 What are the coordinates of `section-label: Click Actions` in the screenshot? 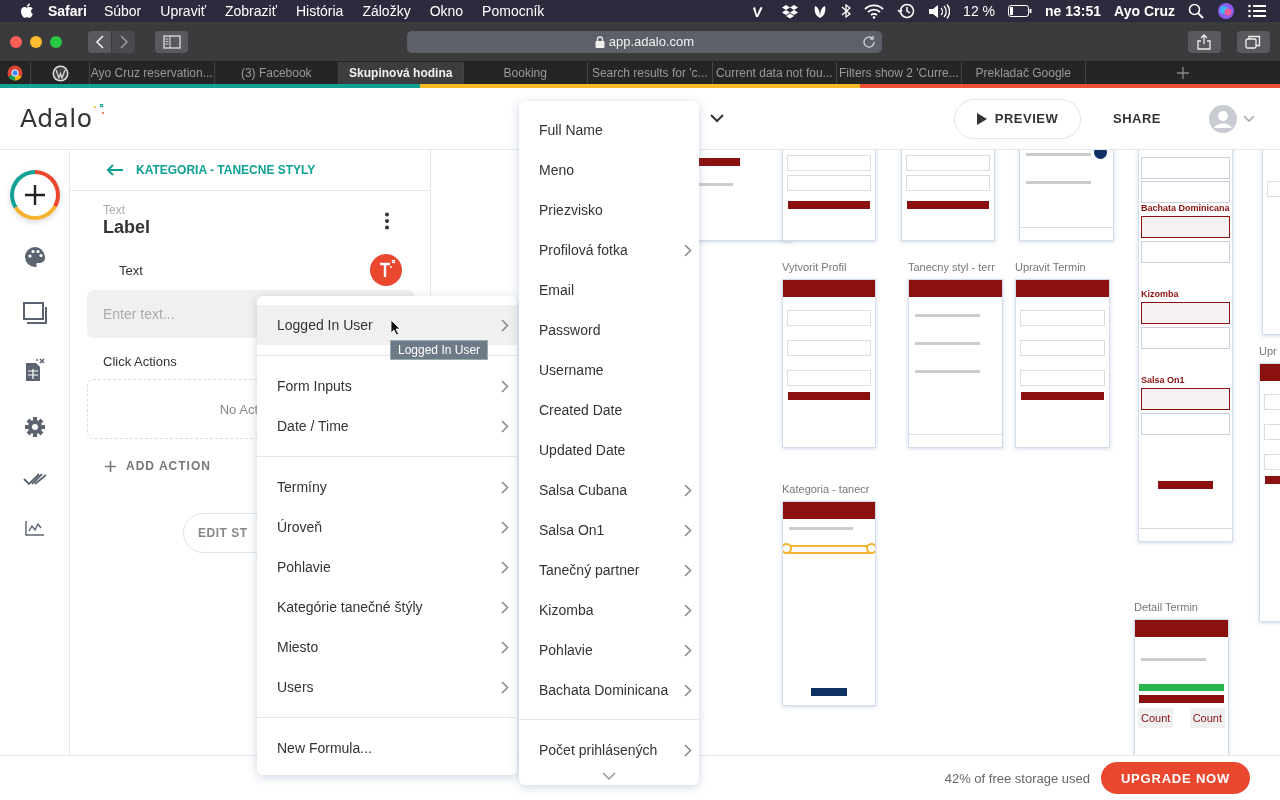 It's located at (140, 361).